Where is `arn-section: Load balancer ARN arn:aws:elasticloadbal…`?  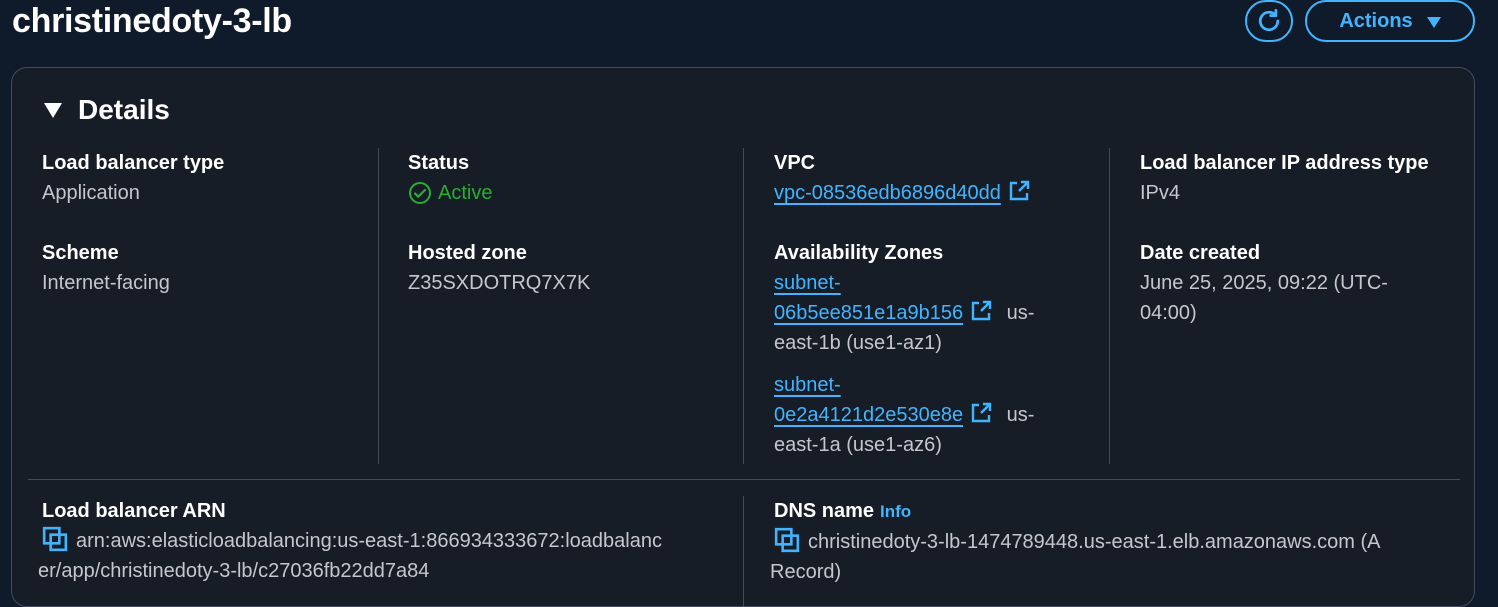
arn-section: Load balancer ARN arn:aws:elasticloadbal… is located at coordinates (385, 541).